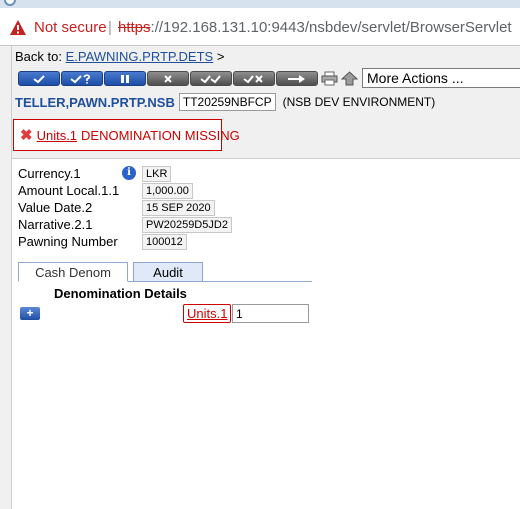 The image size is (520, 509). I want to click on transaction-id-field: TT20259NBFCP, so click(227, 102).